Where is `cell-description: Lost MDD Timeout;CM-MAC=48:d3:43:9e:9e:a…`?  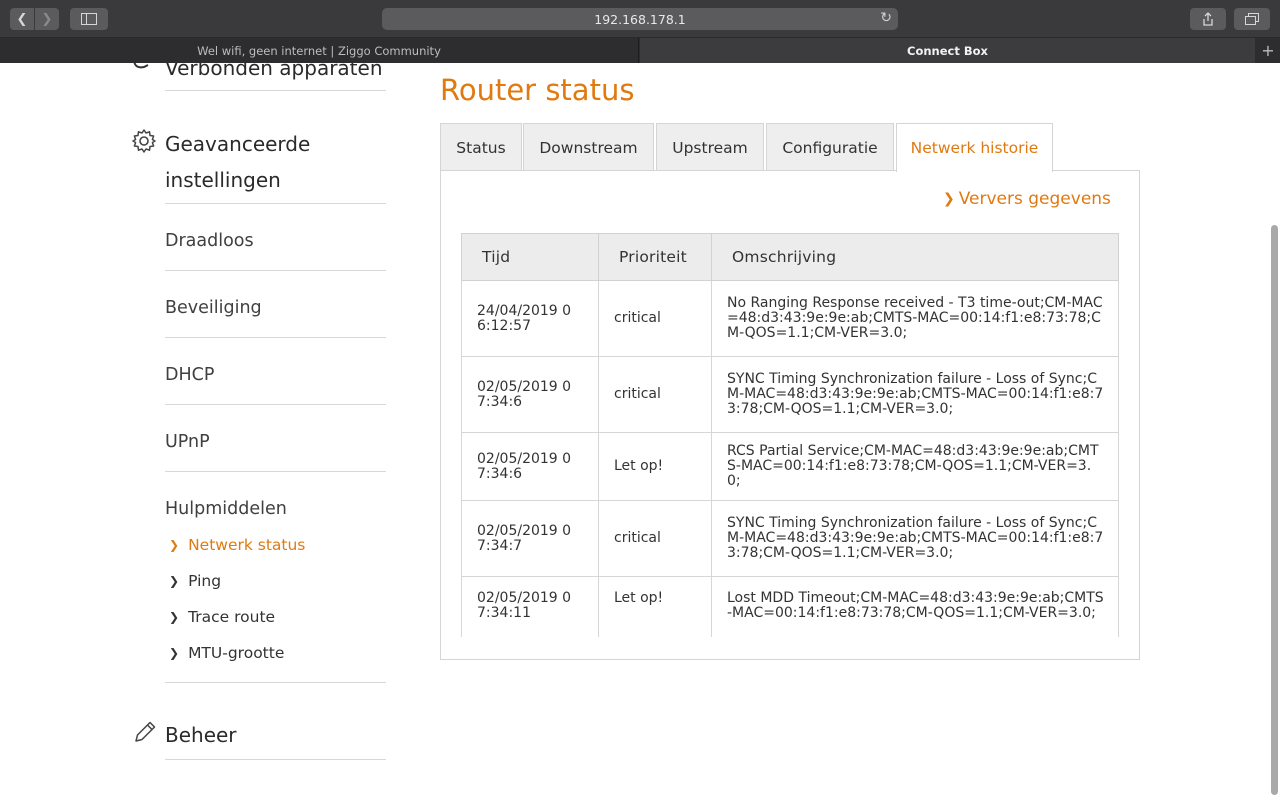
cell-description: Lost MDD Timeout;CM-MAC=48:d3:43:9e:9e:a… is located at coordinates (915, 606).